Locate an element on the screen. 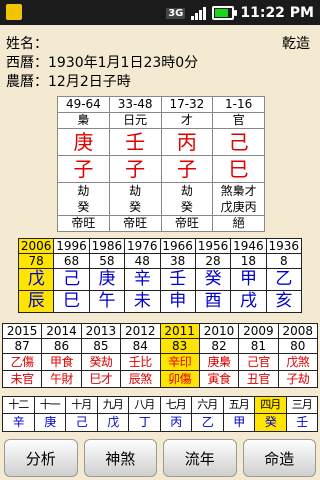 The height and width of the screenshot is (480, 320). liunian-age: 83 is located at coordinates (179, 346).